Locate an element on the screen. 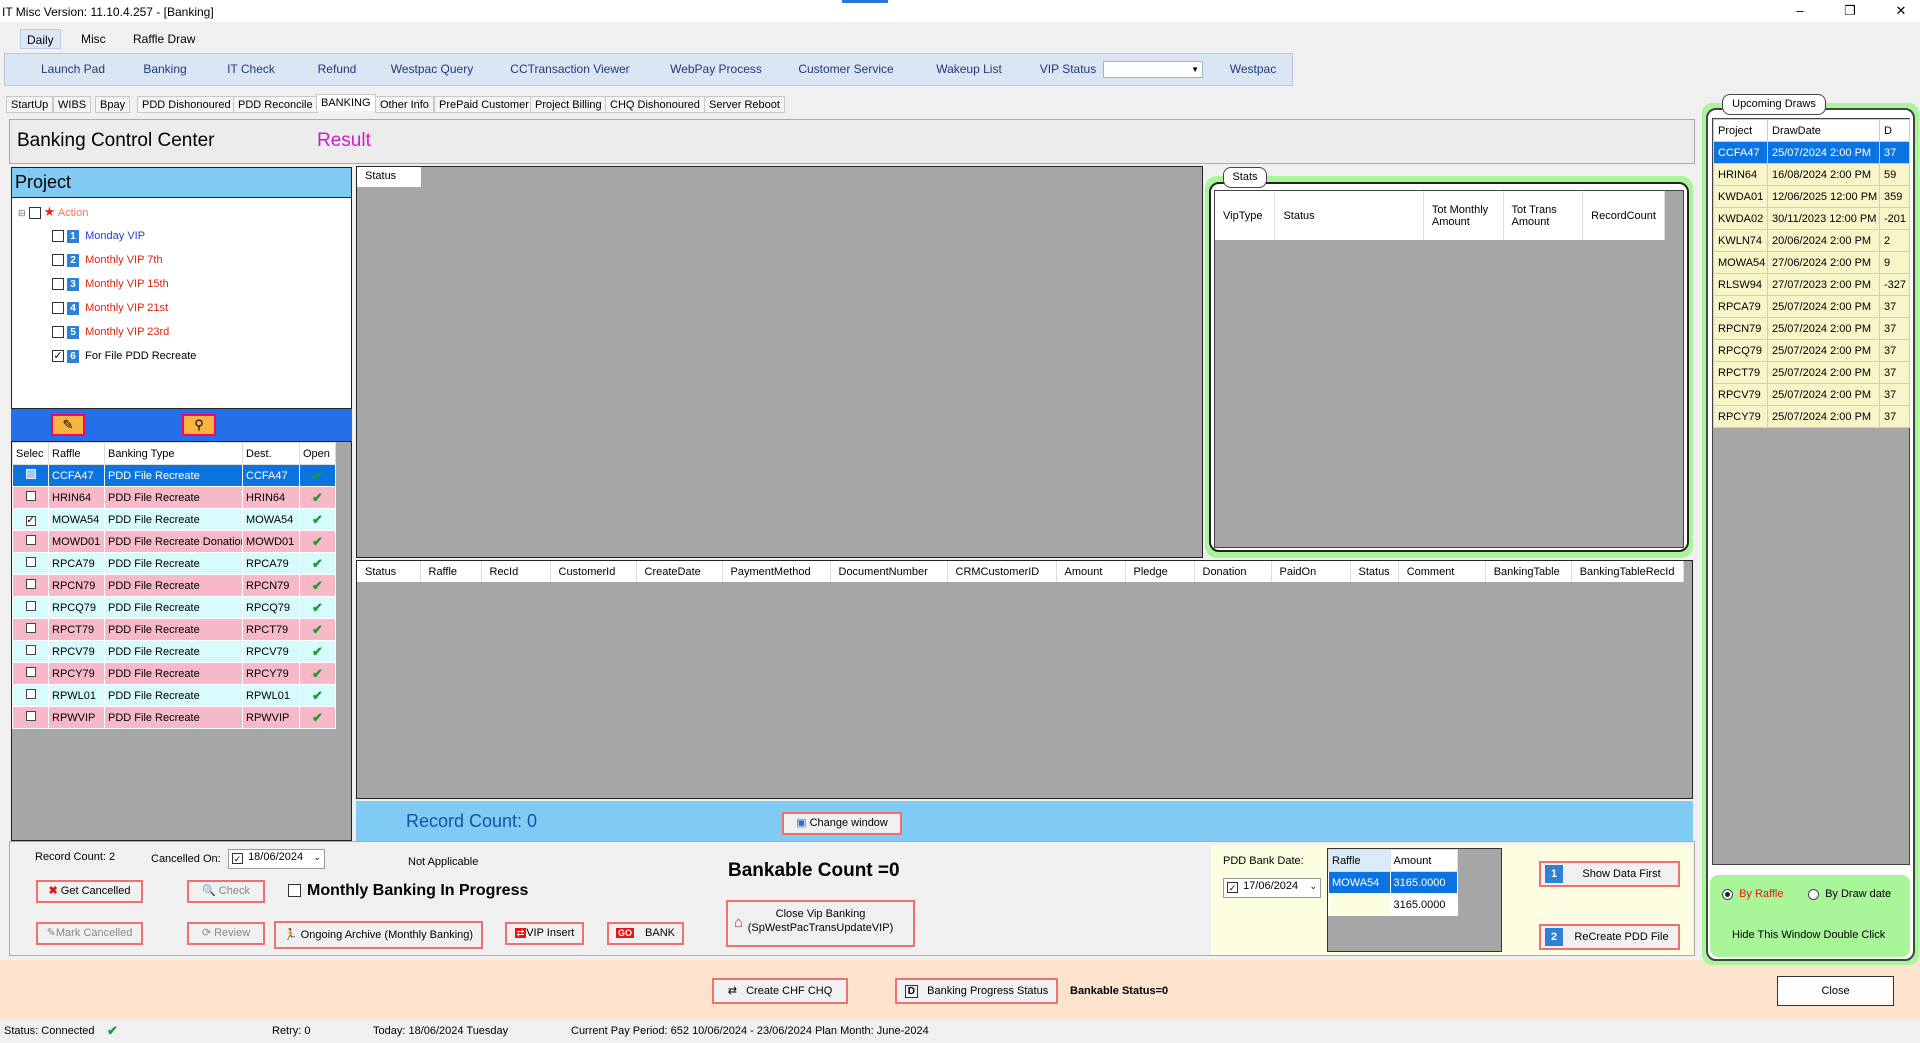  table-row: MOWD01 PDD File Recreate Donation MOWD01 ✔ is located at coordinates (174, 541).